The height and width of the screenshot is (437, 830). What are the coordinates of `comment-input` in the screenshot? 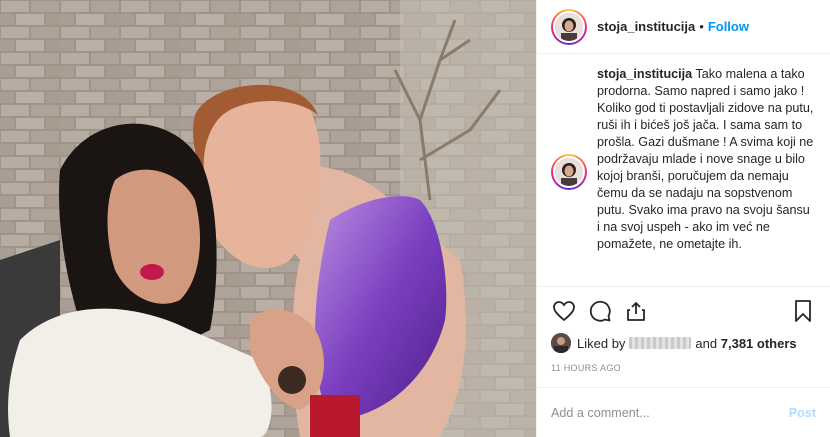 It's located at (670, 412).